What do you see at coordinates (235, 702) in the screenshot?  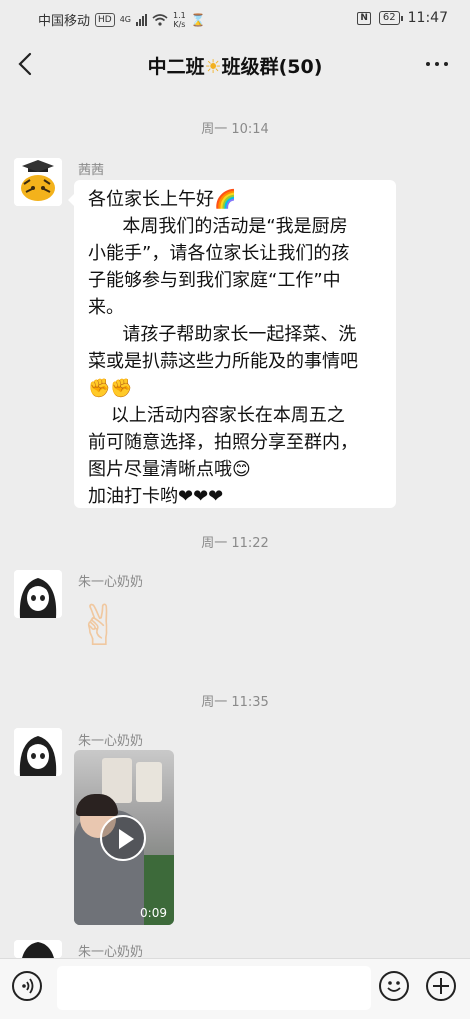 I see `message-timestamp: 周一 11:35` at bounding box center [235, 702].